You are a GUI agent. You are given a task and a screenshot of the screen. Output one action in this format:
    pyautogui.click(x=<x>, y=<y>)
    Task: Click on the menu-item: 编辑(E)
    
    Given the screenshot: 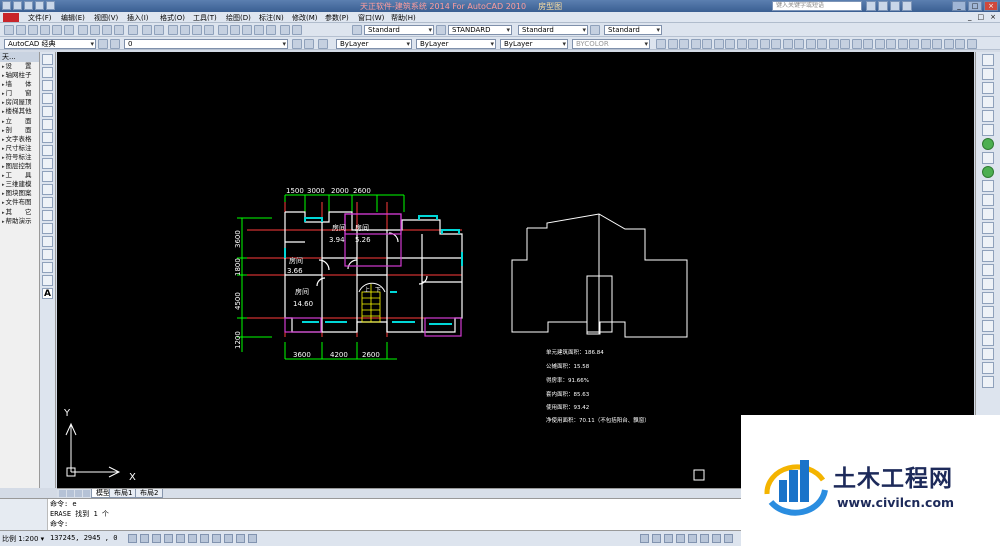 What is the action you would take?
    pyautogui.click(x=77, y=18)
    